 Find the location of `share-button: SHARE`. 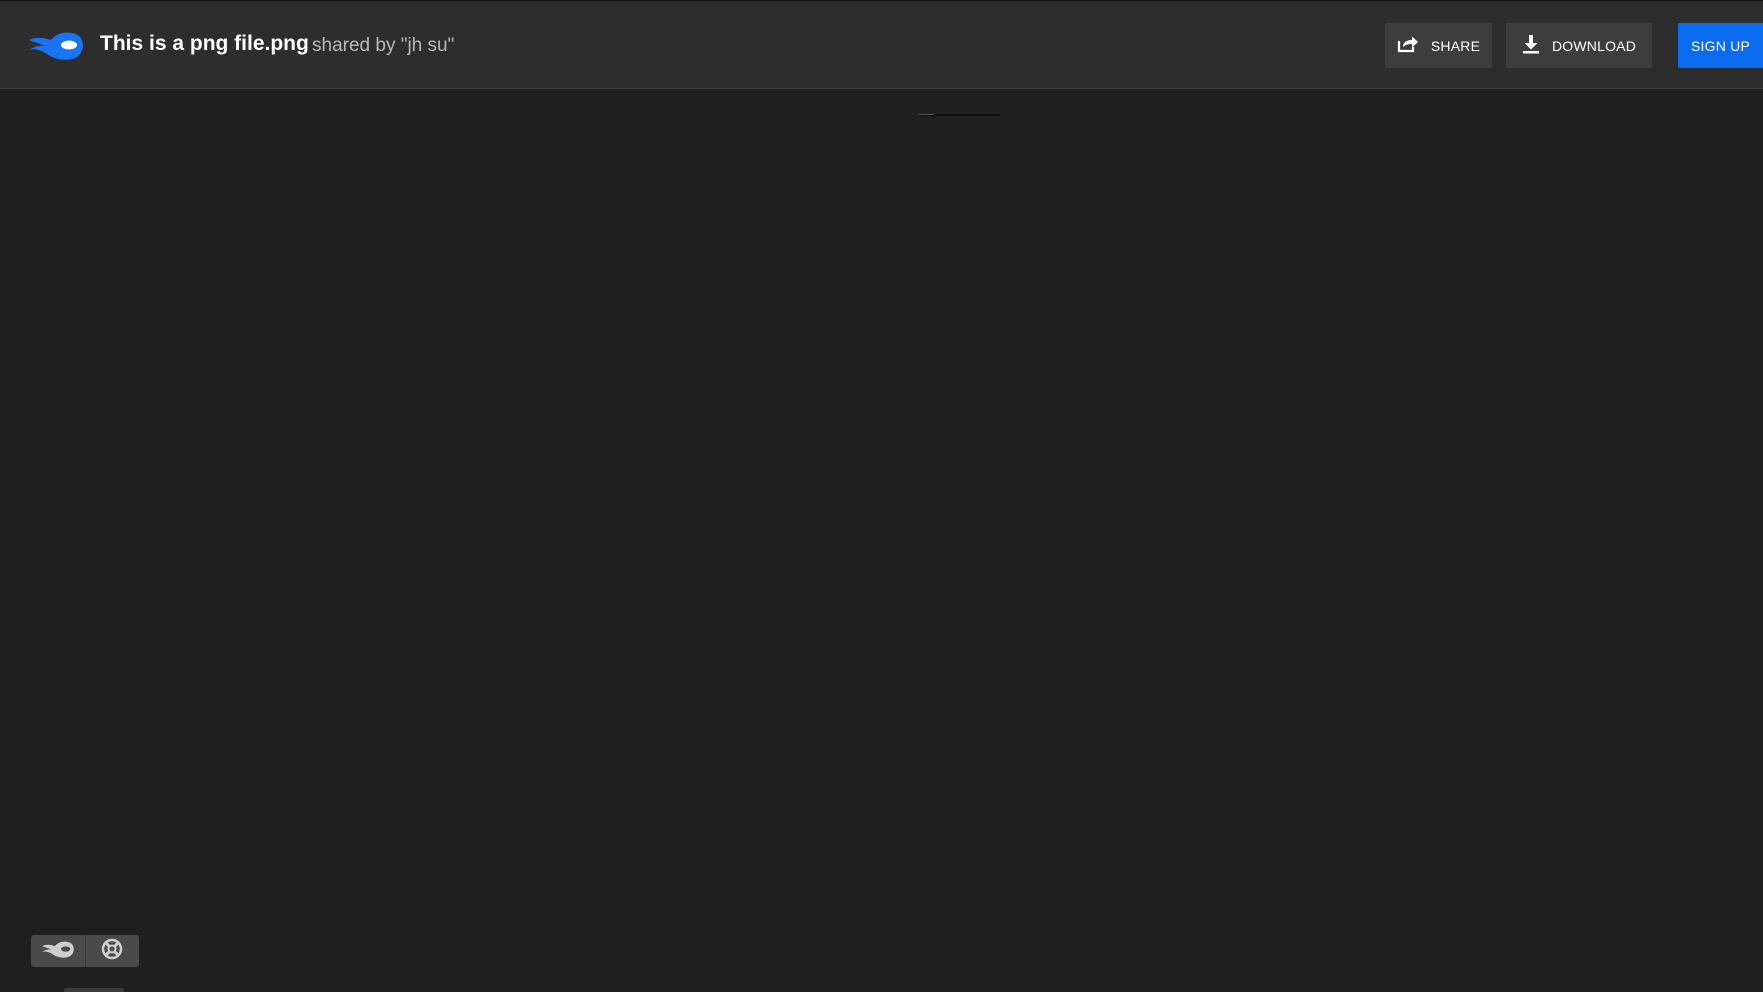

share-button: SHARE is located at coordinates (1438, 45).